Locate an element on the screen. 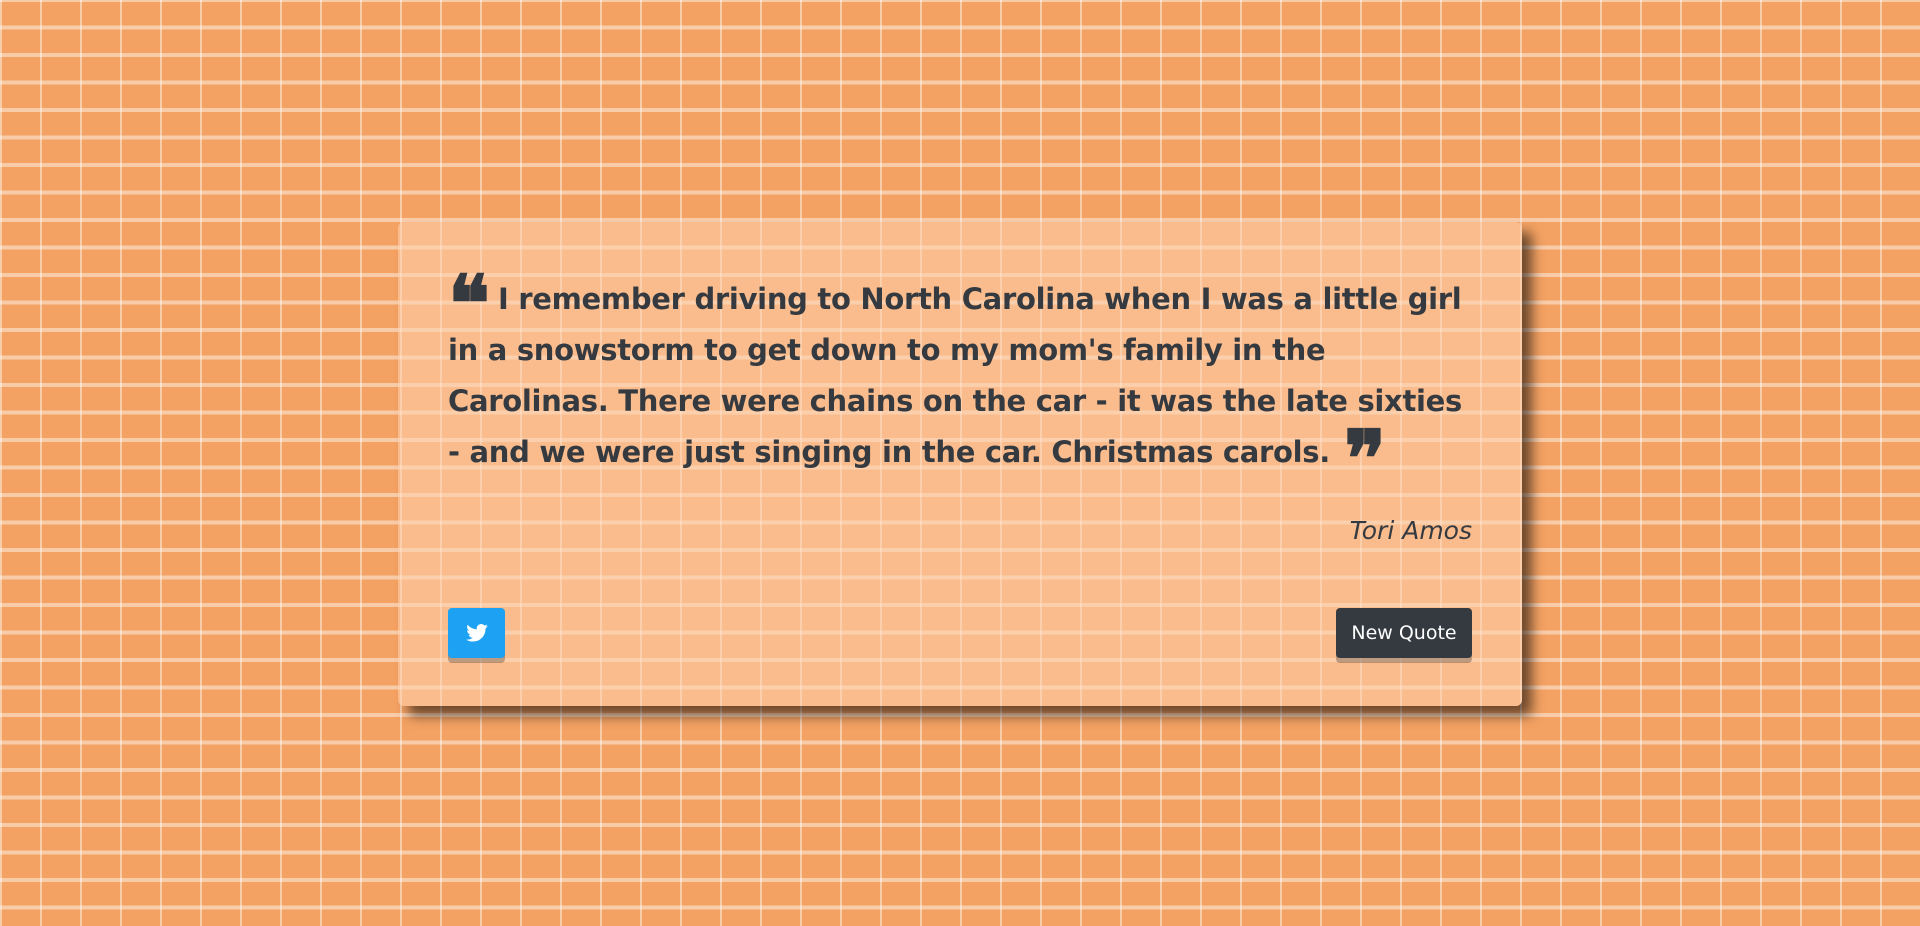 The height and width of the screenshot is (926, 1920). new-quote-button: New Quote is located at coordinates (1404, 633).